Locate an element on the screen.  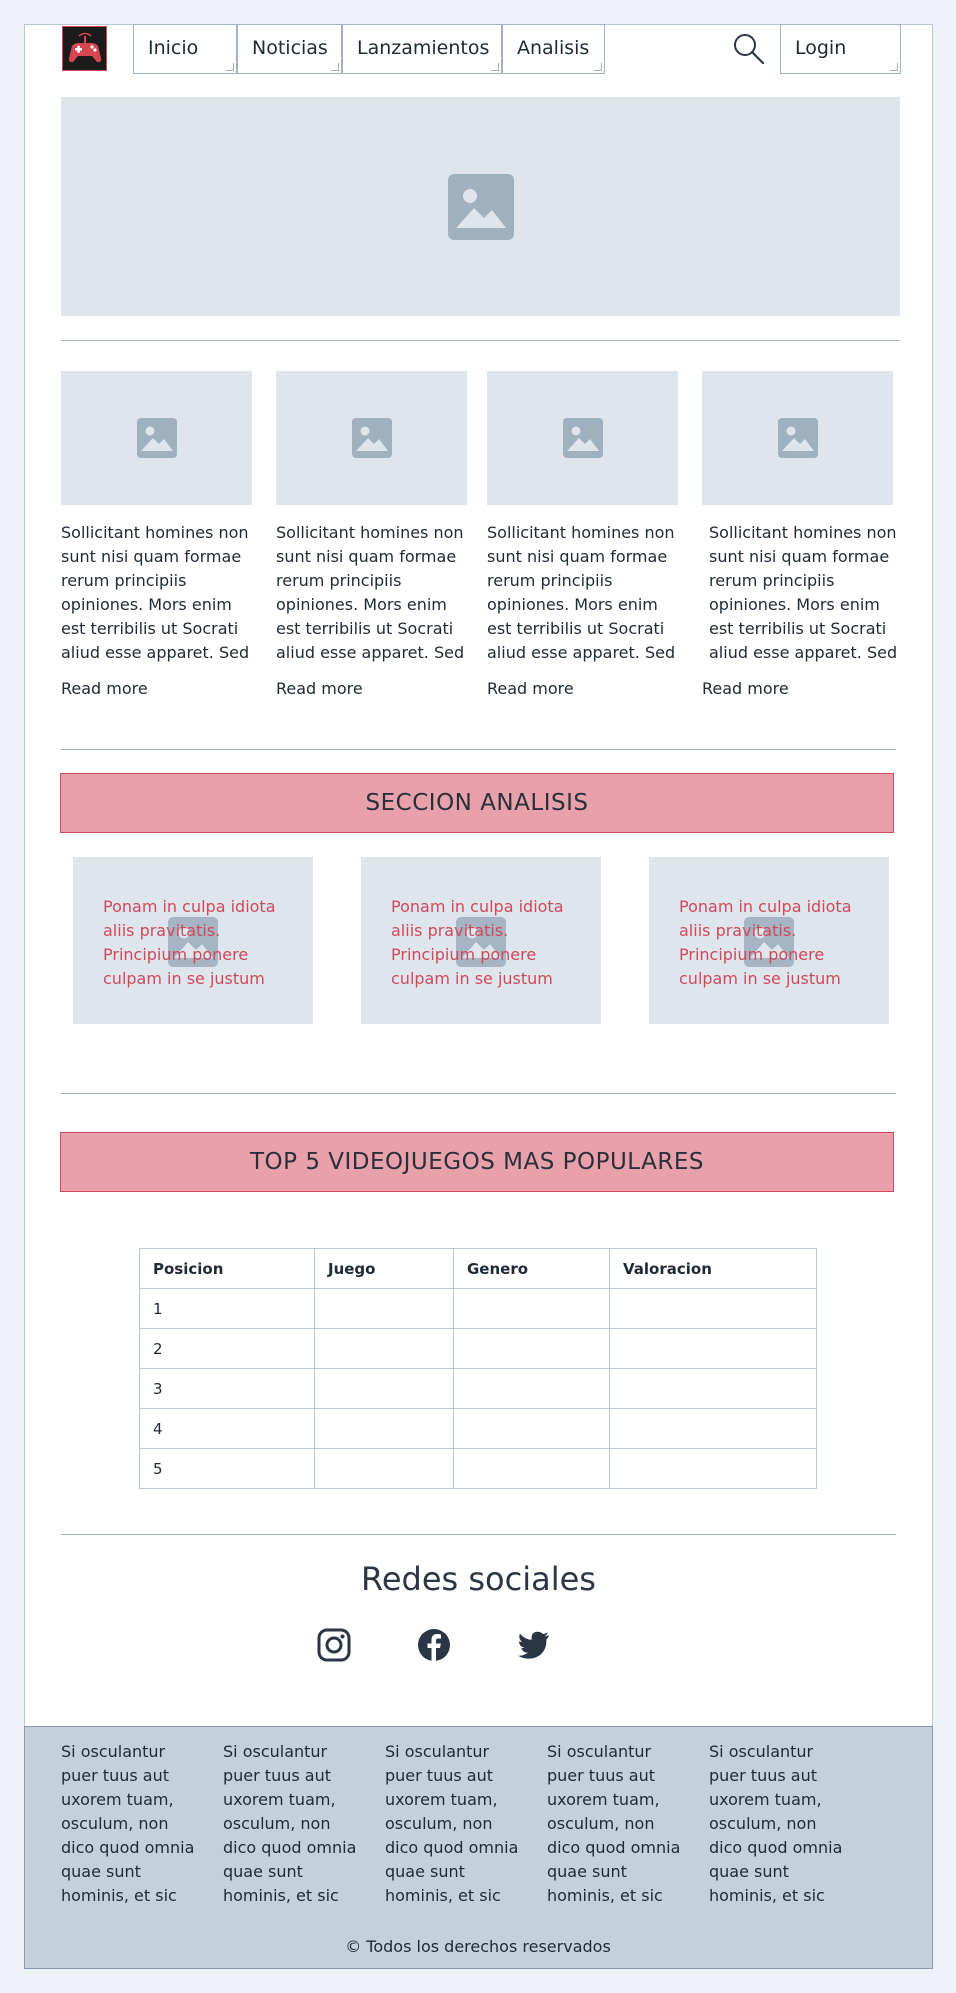
hero-image is located at coordinates (480, 206).